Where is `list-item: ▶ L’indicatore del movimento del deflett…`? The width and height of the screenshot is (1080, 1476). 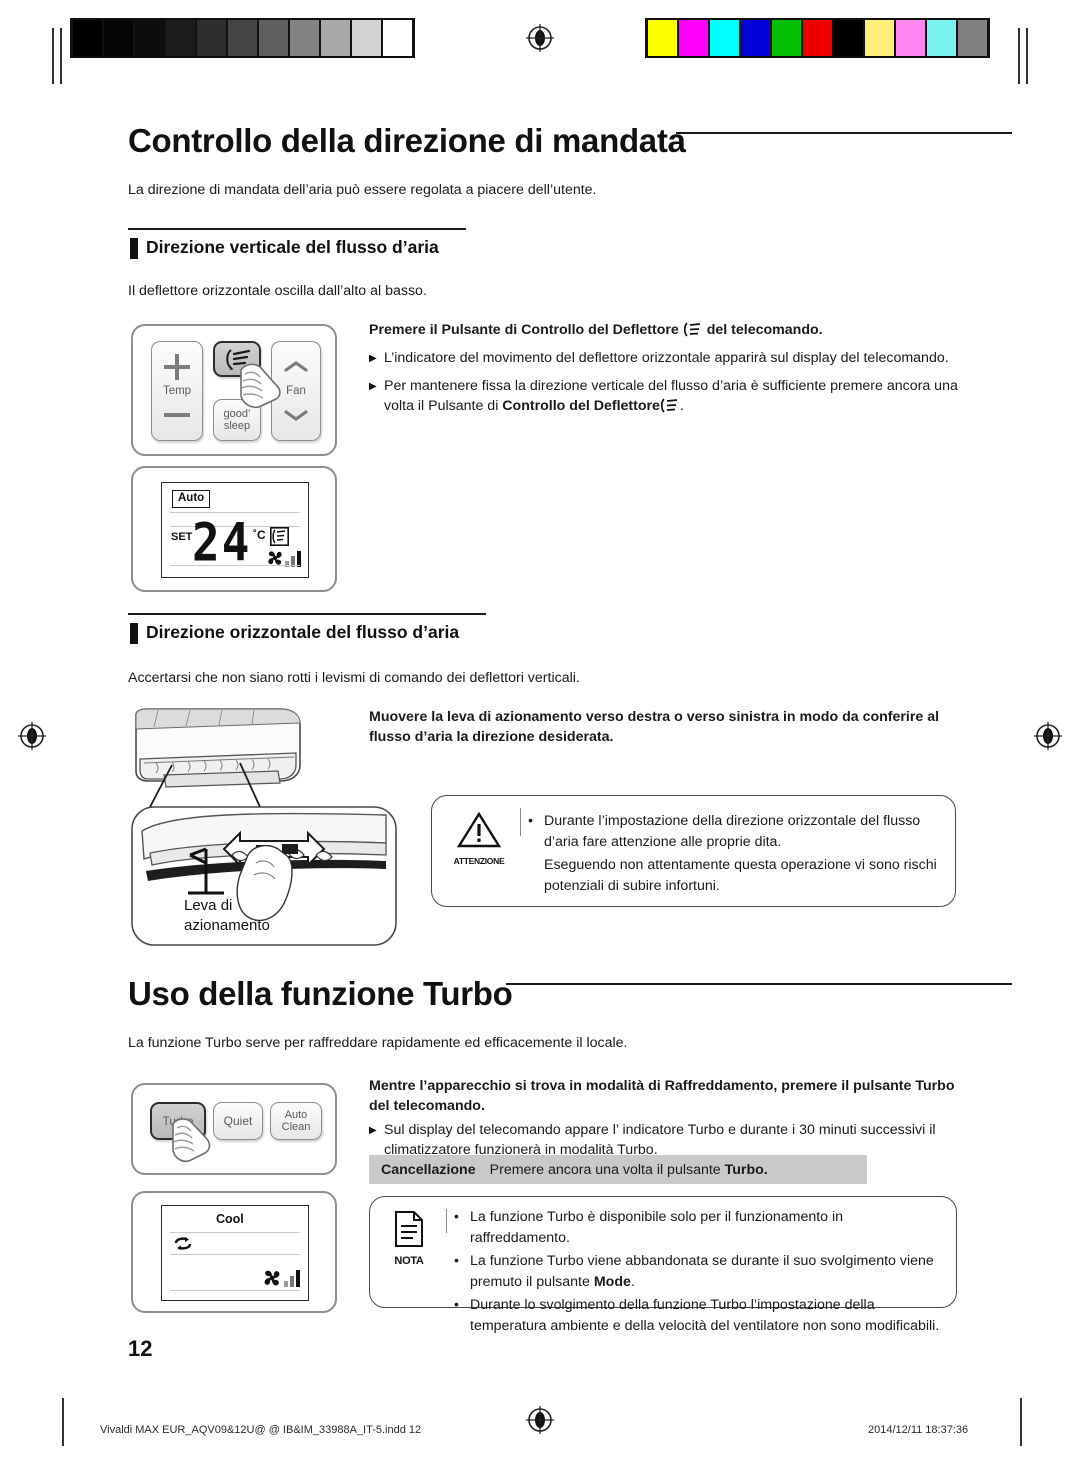
list-item: ▶ L’indicatore del movimento del deflett… is located at coordinates (668, 358).